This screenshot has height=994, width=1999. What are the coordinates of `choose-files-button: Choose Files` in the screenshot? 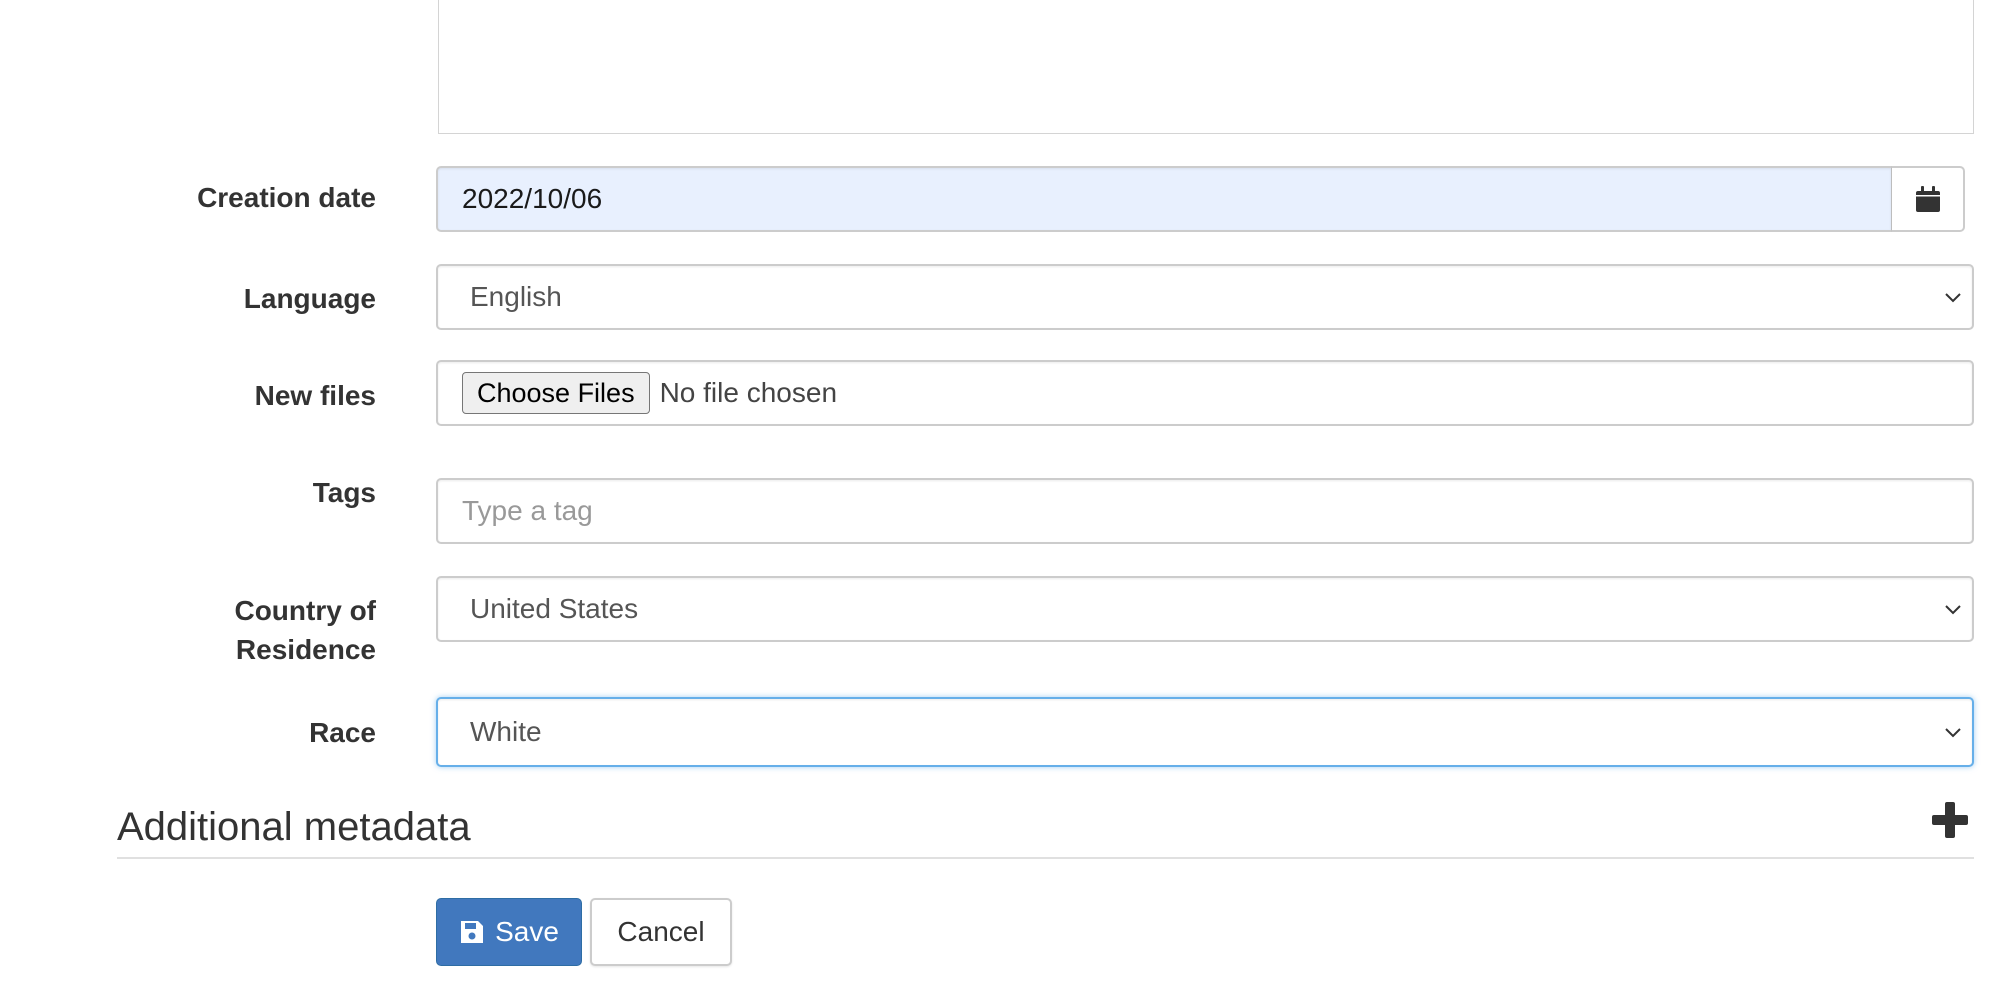 It's located at (556, 393).